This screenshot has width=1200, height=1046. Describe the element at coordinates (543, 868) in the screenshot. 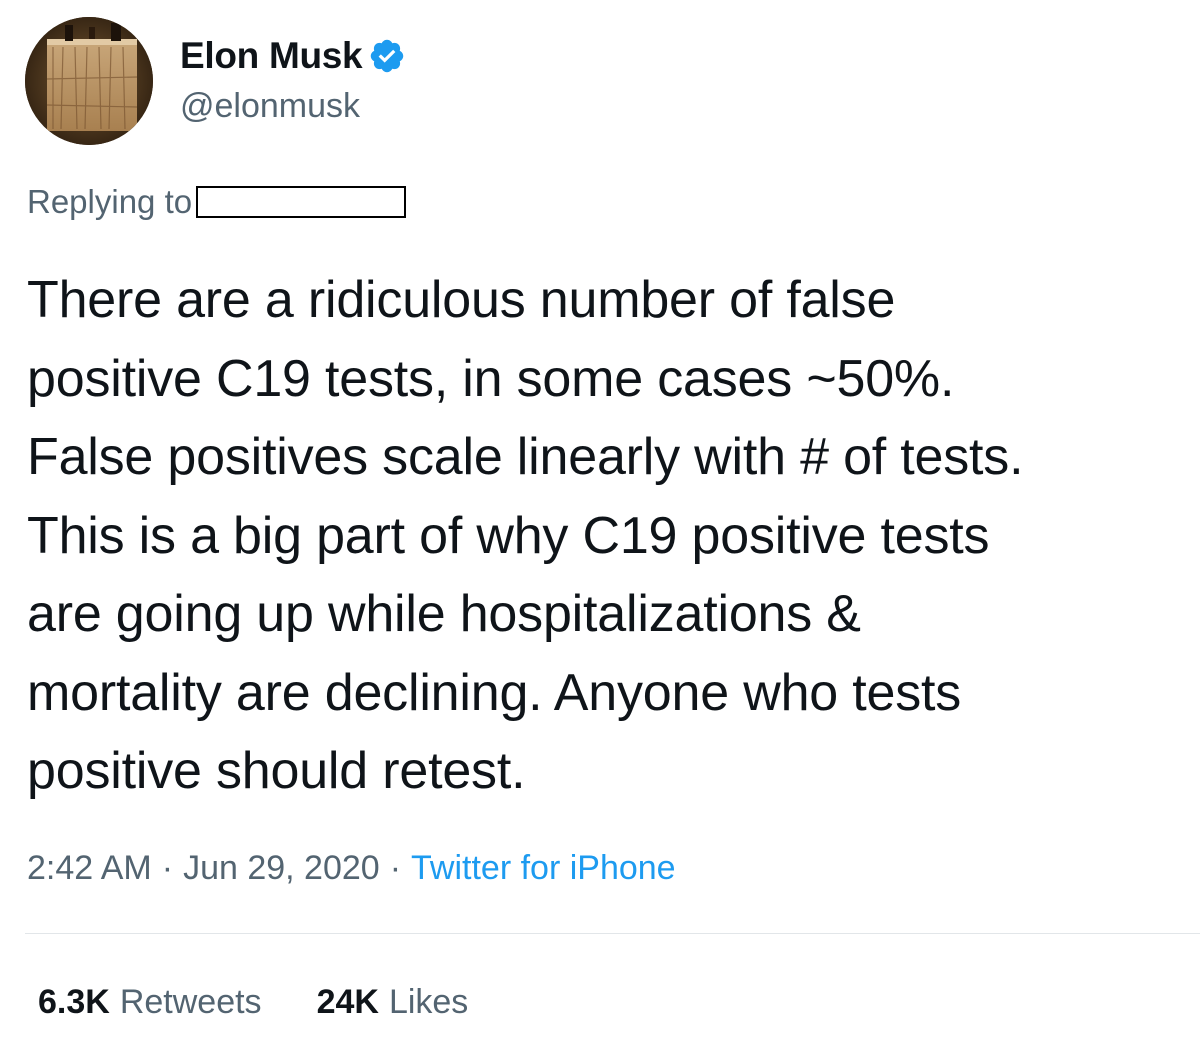

I see `tweet-source-link: Twitter for iPhone` at that location.